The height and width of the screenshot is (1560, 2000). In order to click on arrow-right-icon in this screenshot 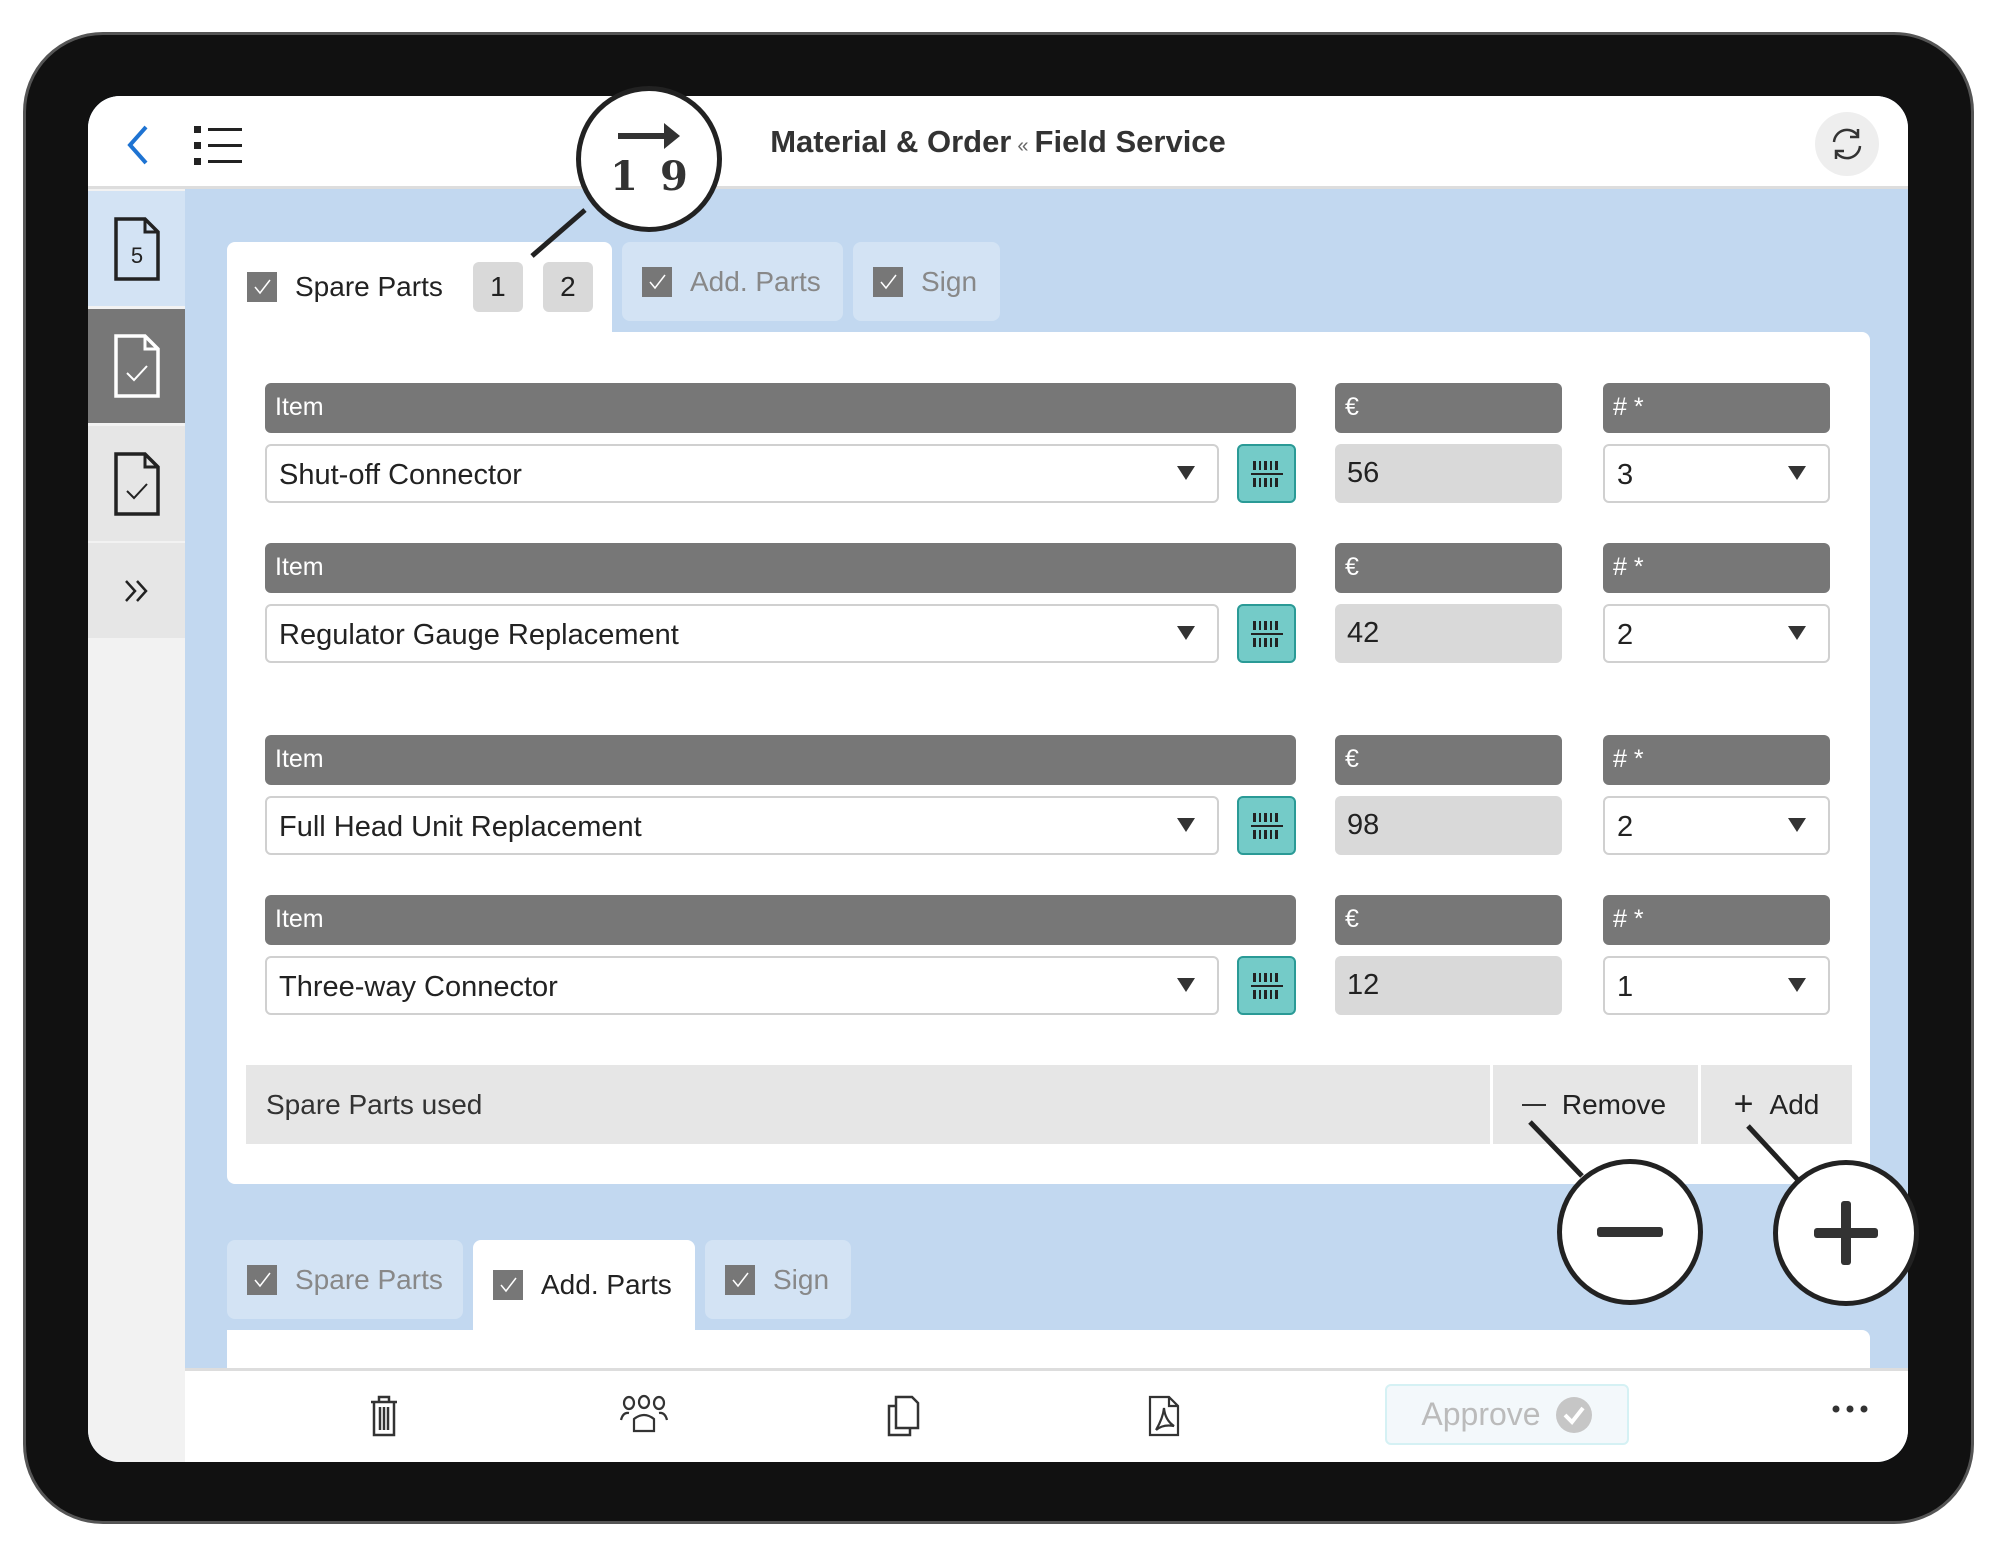, I will do `click(649, 135)`.